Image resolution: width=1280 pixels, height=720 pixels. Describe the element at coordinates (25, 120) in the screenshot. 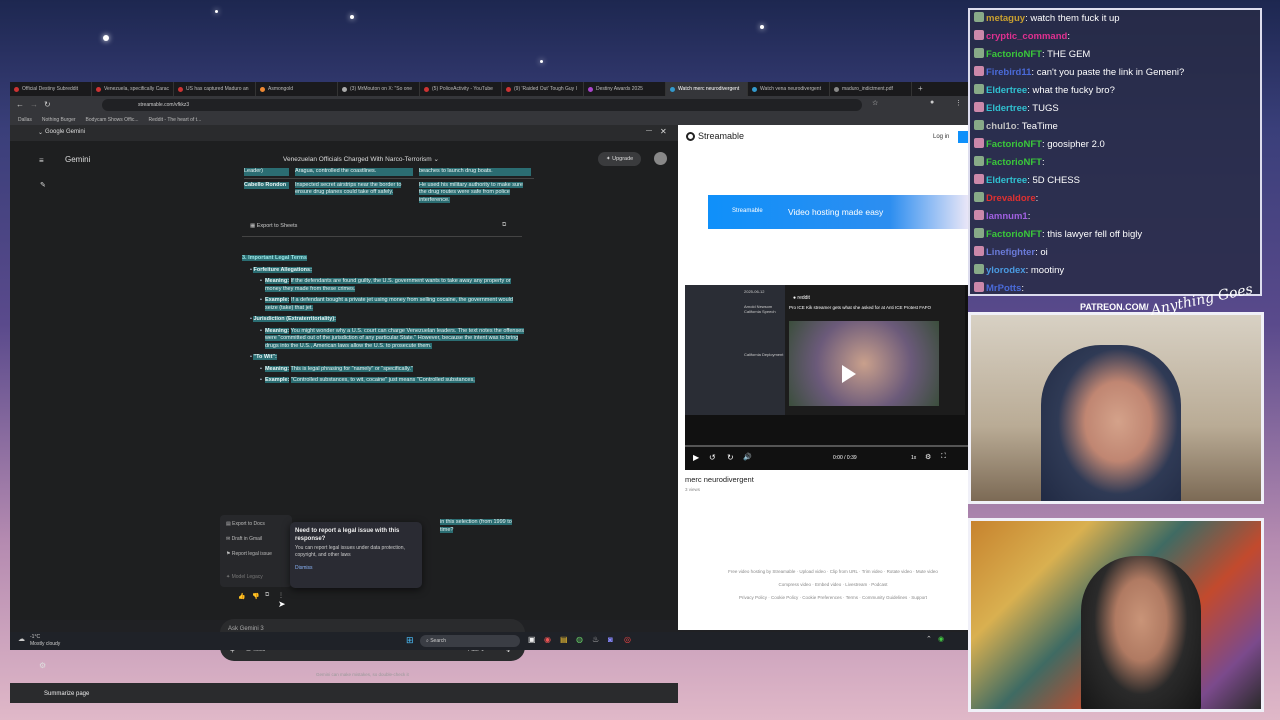

I see `bookmark-item: Dallas` at that location.